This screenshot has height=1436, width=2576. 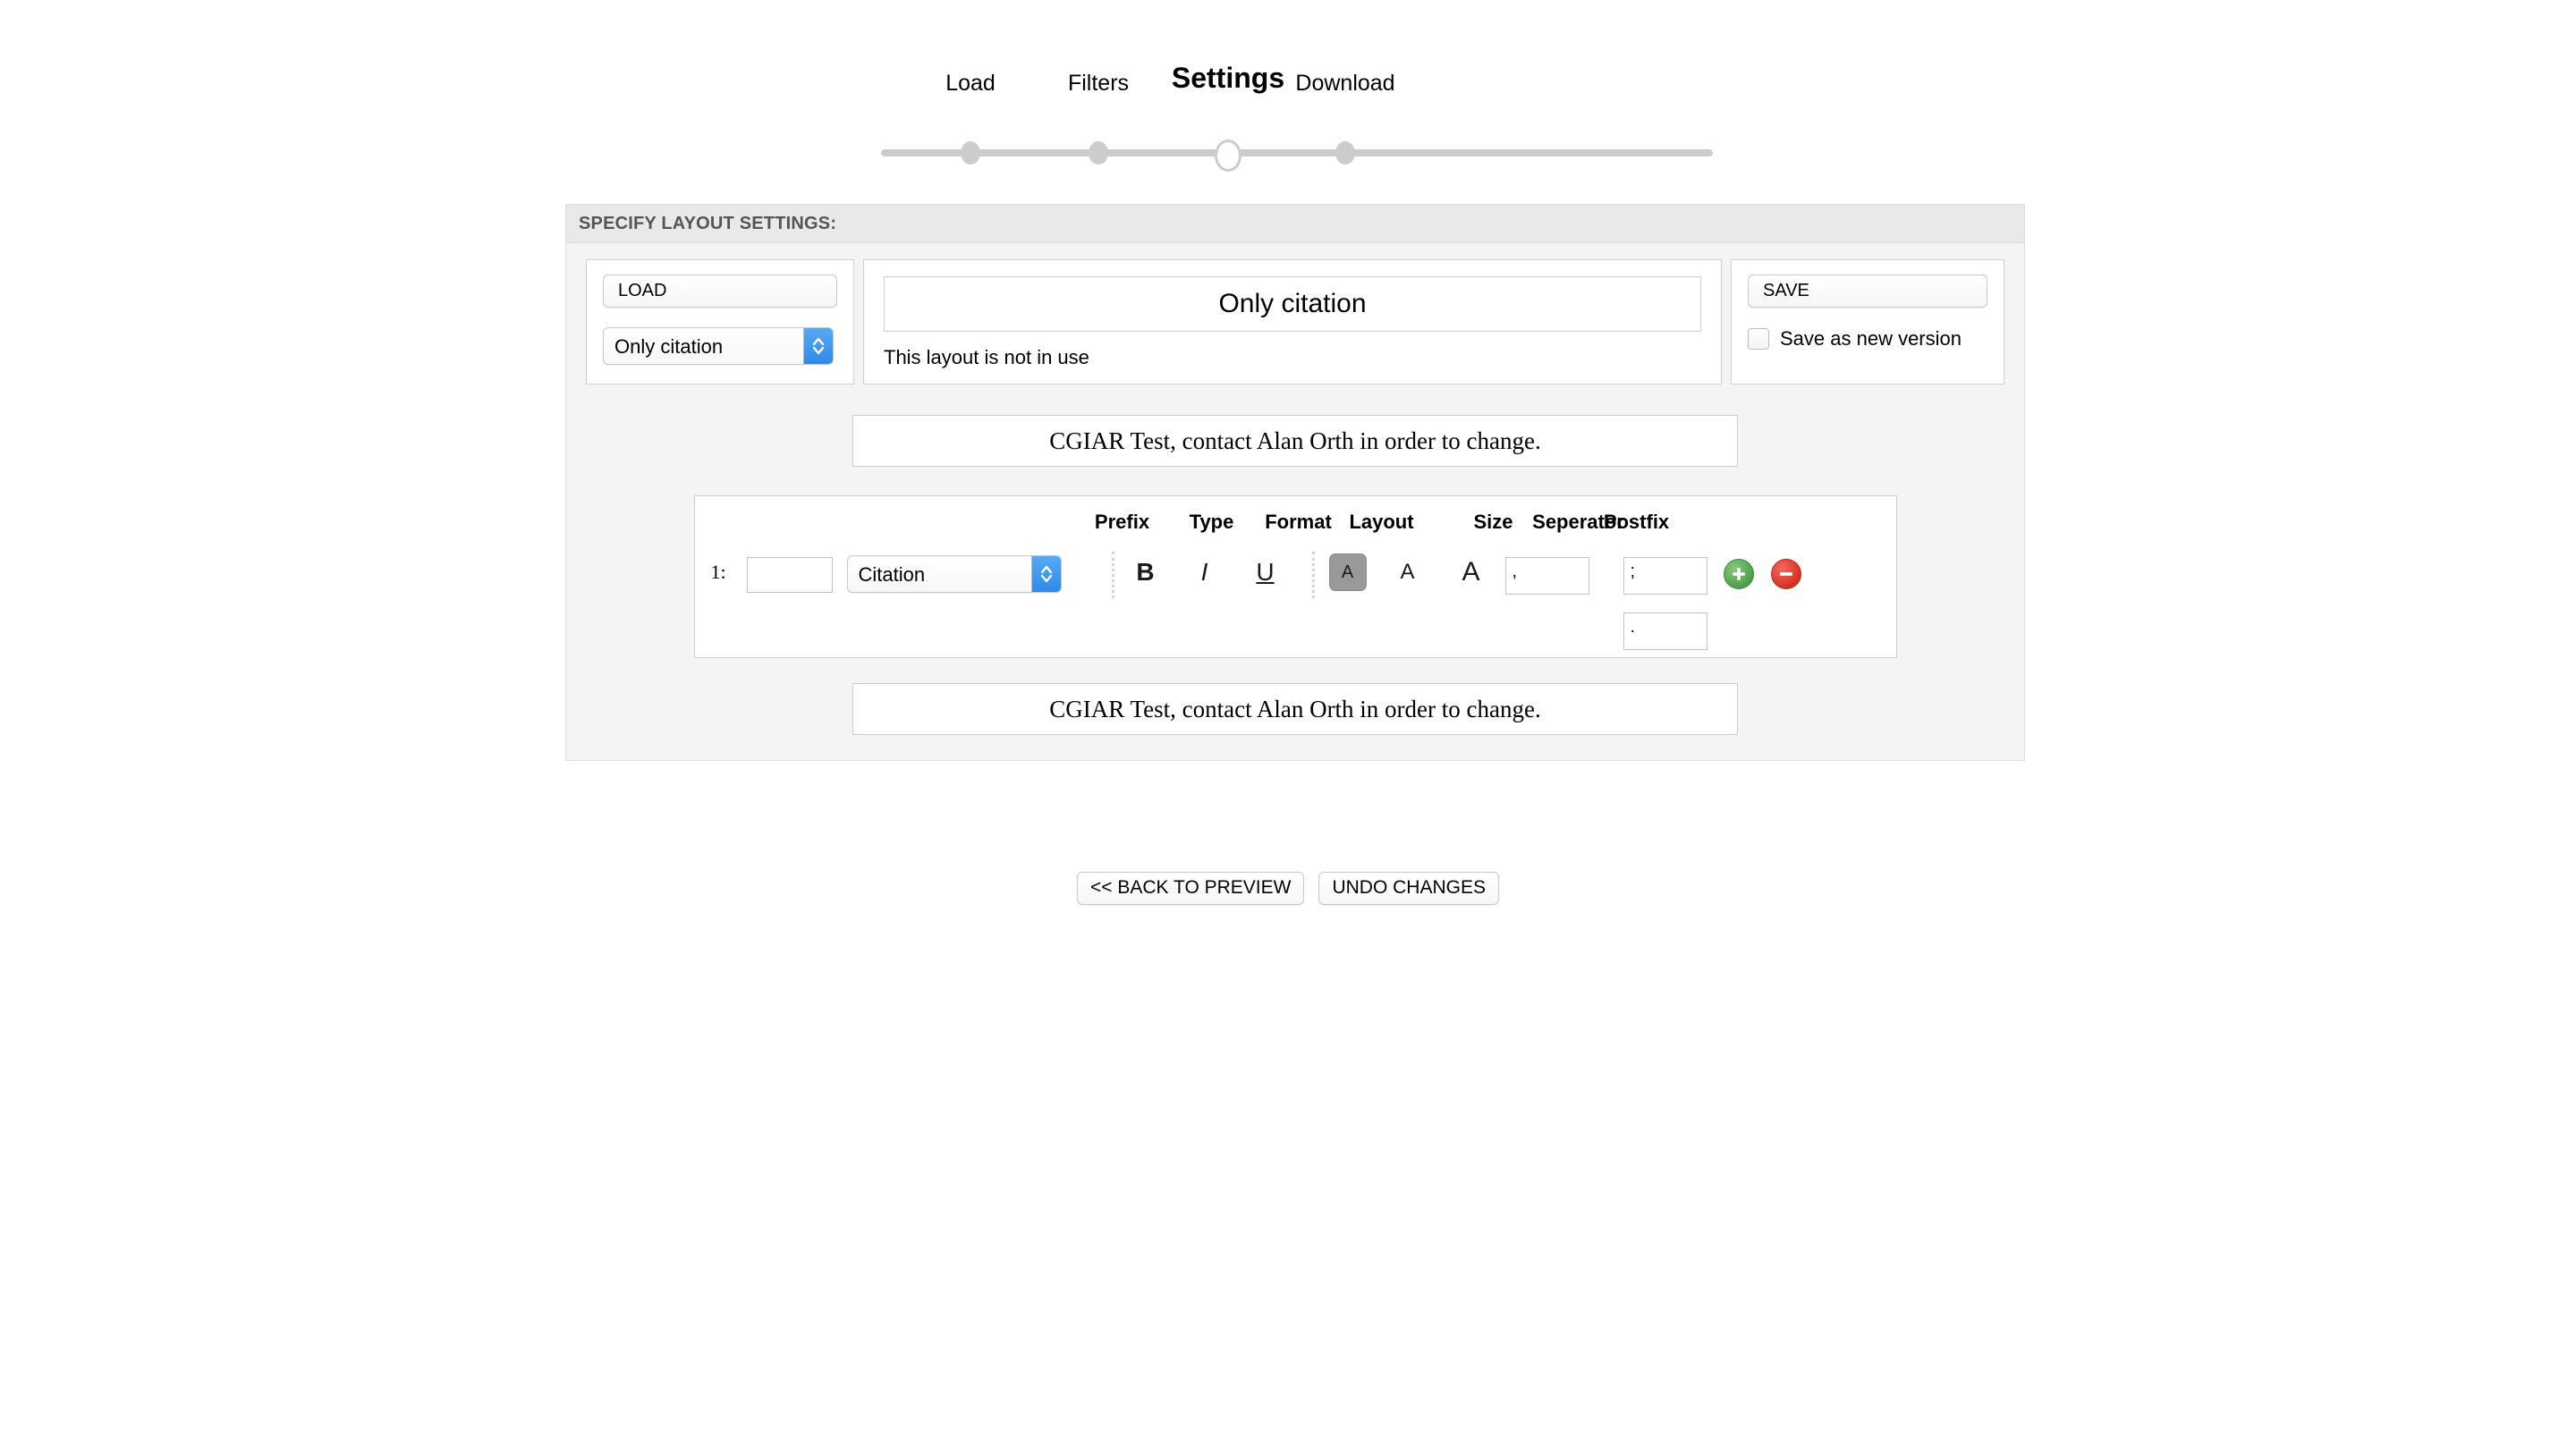 I want to click on layout-name-input: Only citation, so click(x=1292, y=304).